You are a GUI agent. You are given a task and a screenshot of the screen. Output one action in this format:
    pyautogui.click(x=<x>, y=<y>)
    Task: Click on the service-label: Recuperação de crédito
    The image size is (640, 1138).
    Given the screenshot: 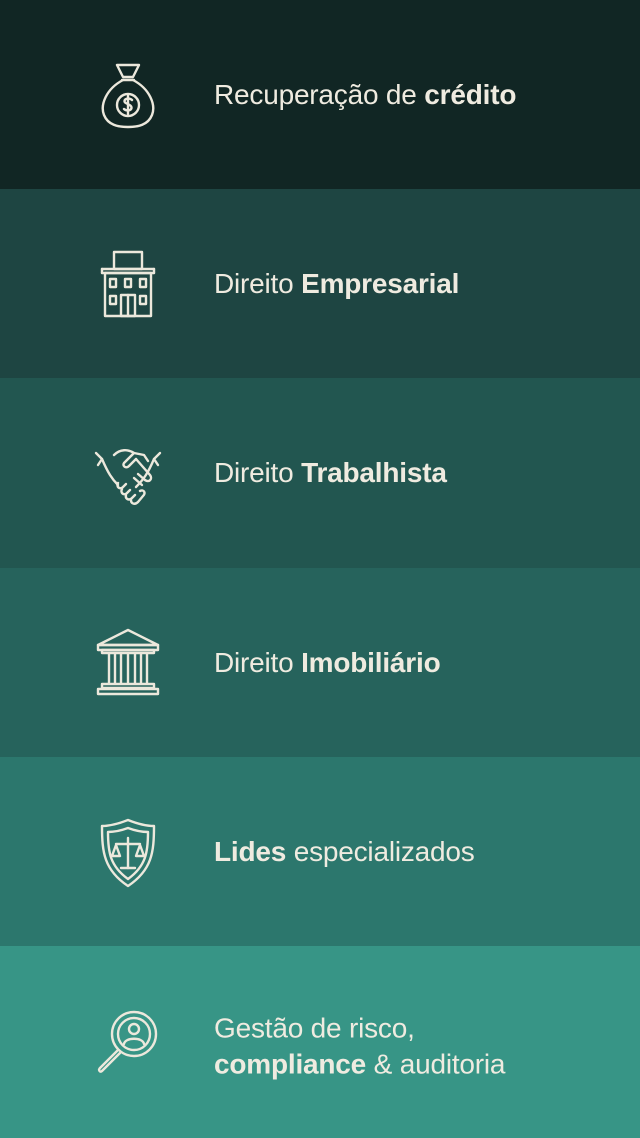 What is the action you would take?
    pyautogui.click(x=365, y=94)
    